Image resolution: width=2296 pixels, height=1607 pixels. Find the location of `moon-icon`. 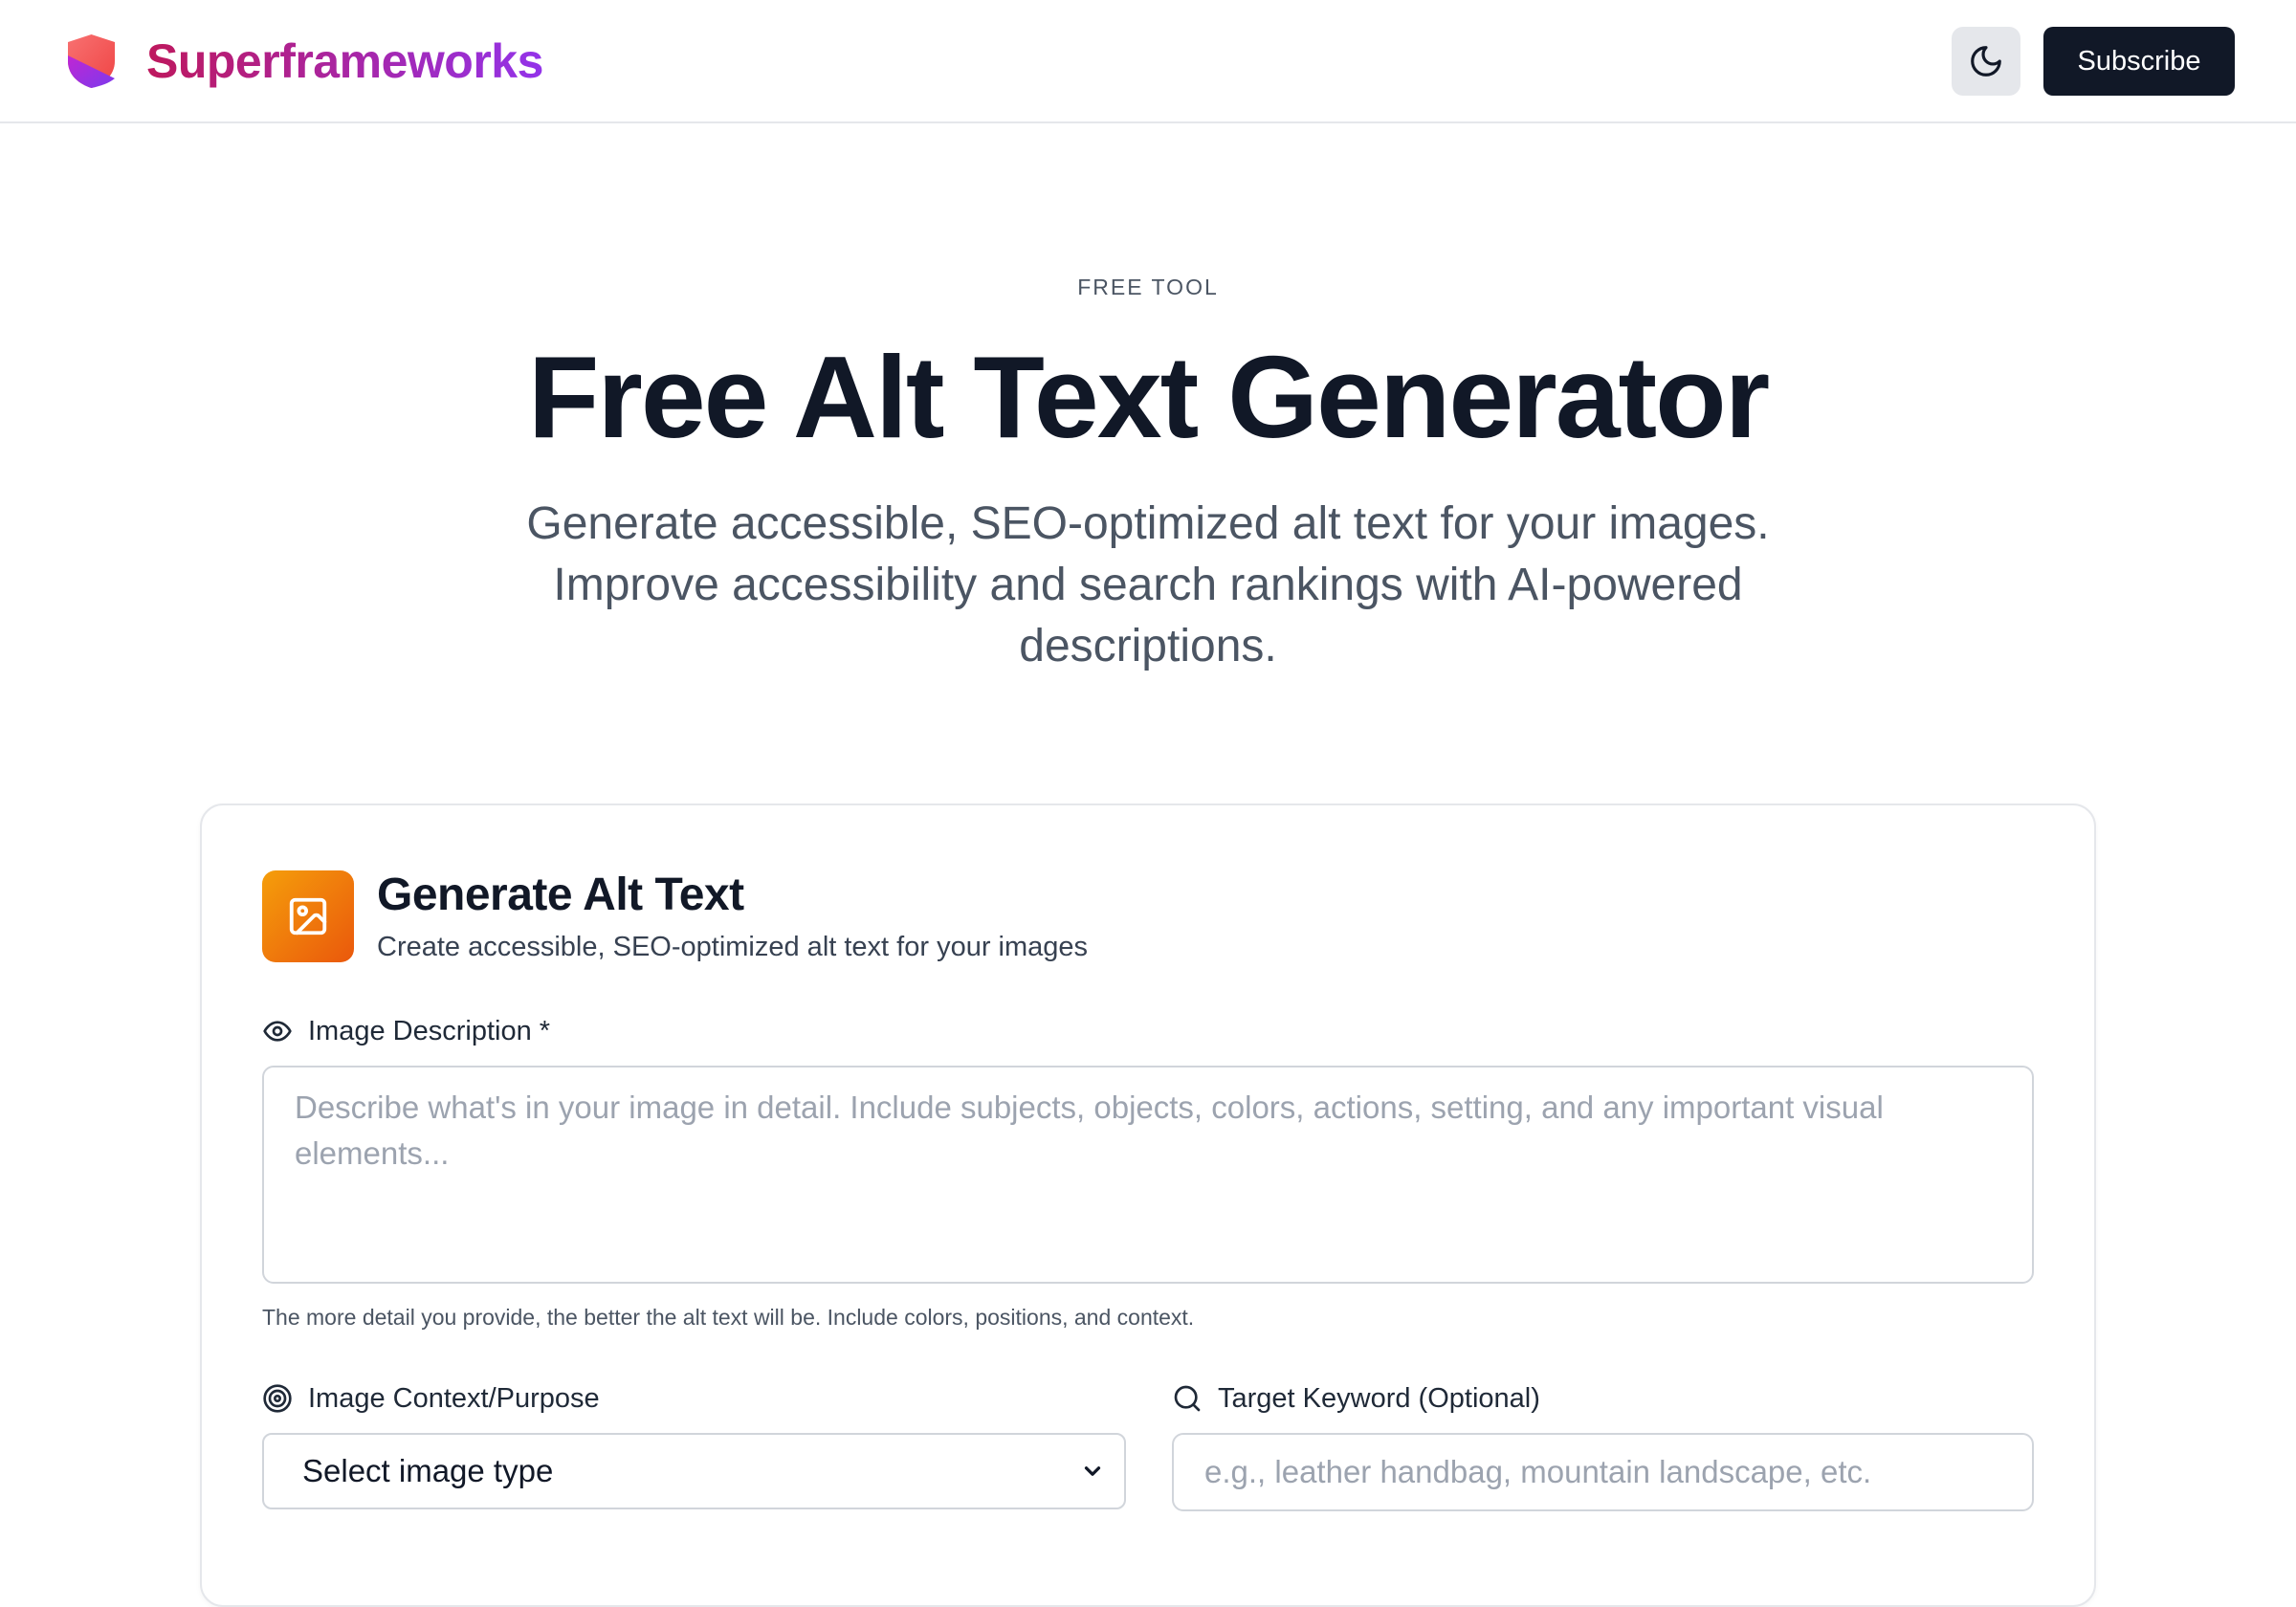

moon-icon is located at coordinates (1986, 61).